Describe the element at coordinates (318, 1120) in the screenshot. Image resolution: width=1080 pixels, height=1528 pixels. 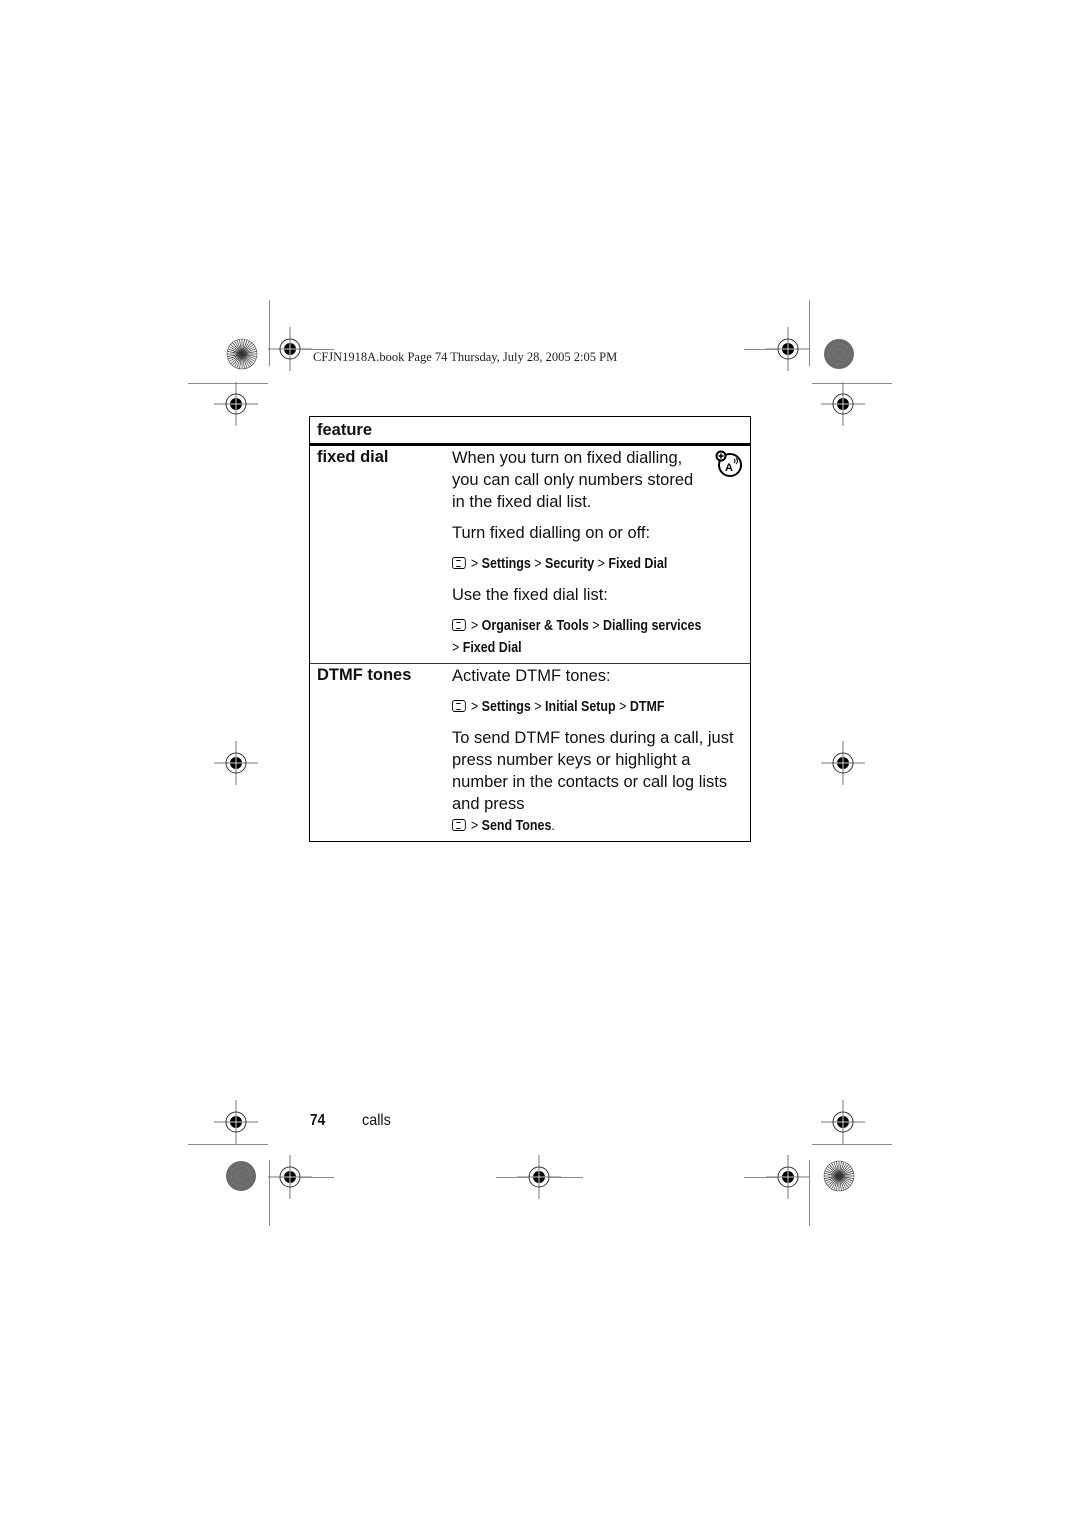
I see `page-number: 74` at that location.